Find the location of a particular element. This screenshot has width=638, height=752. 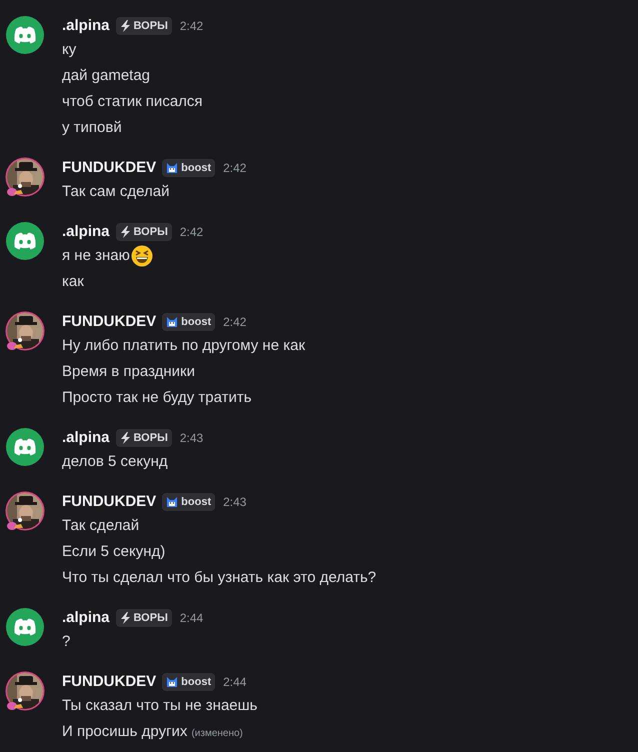

message-text: Если 5 секунд) is located at coordinates (114, 552).